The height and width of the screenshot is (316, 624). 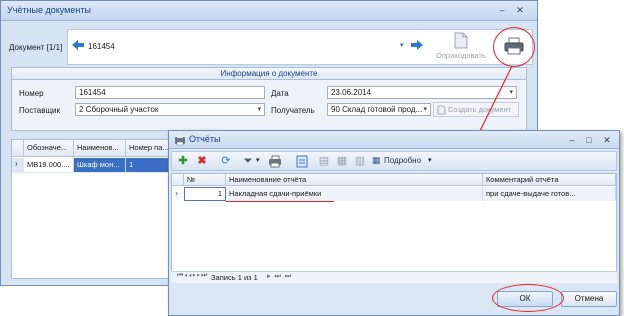 I want to click on row-pointer-icon: ›, so click(x=176, y=193).